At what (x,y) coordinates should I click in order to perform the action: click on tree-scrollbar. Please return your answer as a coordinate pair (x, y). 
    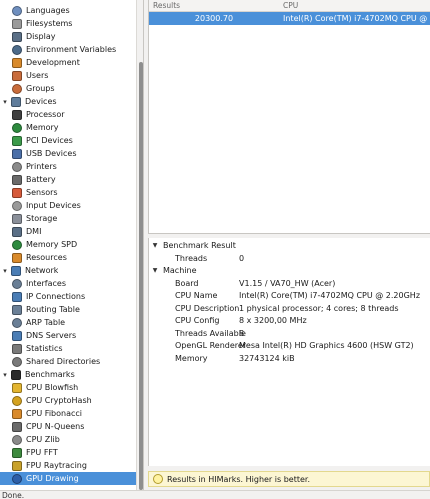
    Looking at the image, I should click on (139, 245).